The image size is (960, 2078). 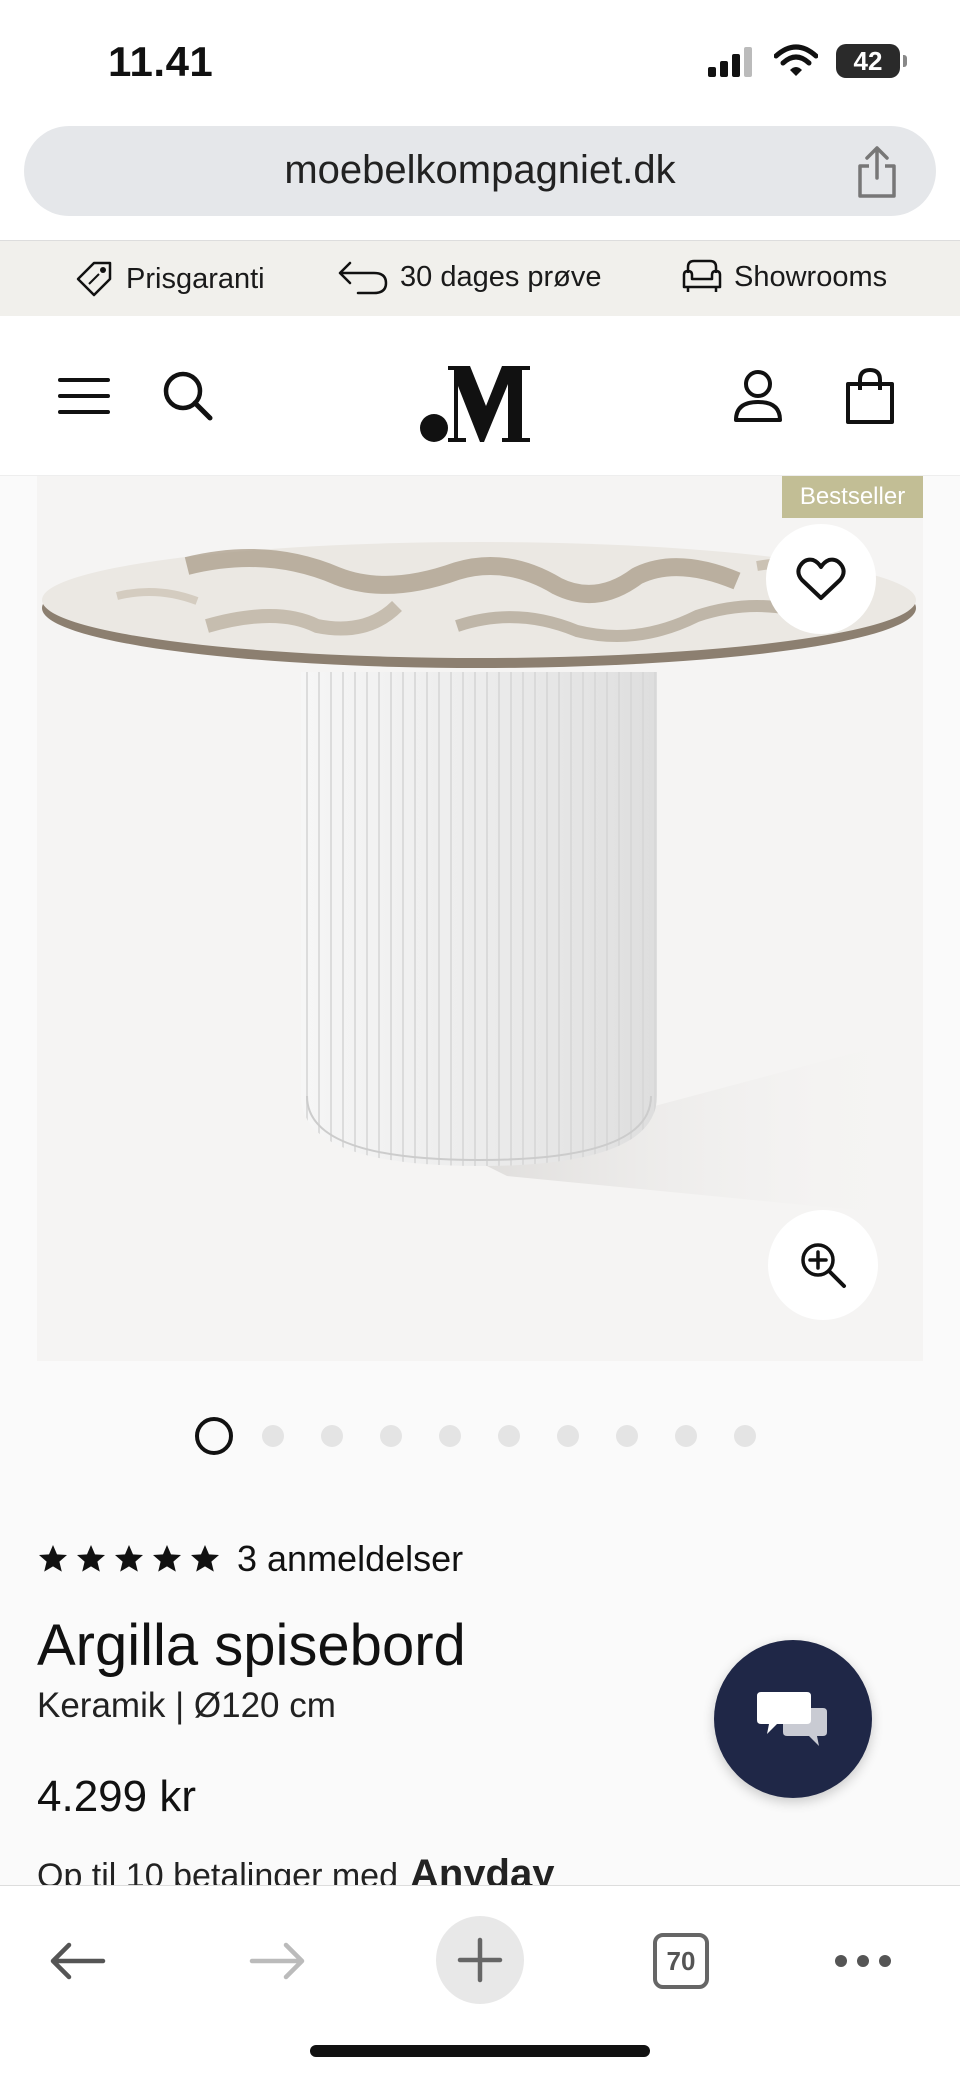 What do you see at coordinates (480, 2051) in the screenshot?
I see `home-indicator` at bounding box center [480, 2051].